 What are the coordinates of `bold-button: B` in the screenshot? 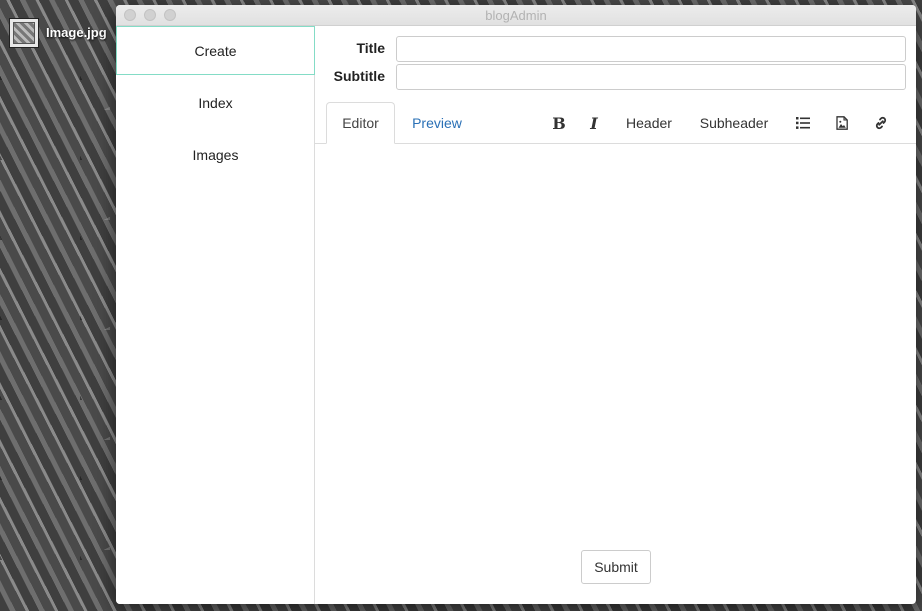 It's located at (559, 123).